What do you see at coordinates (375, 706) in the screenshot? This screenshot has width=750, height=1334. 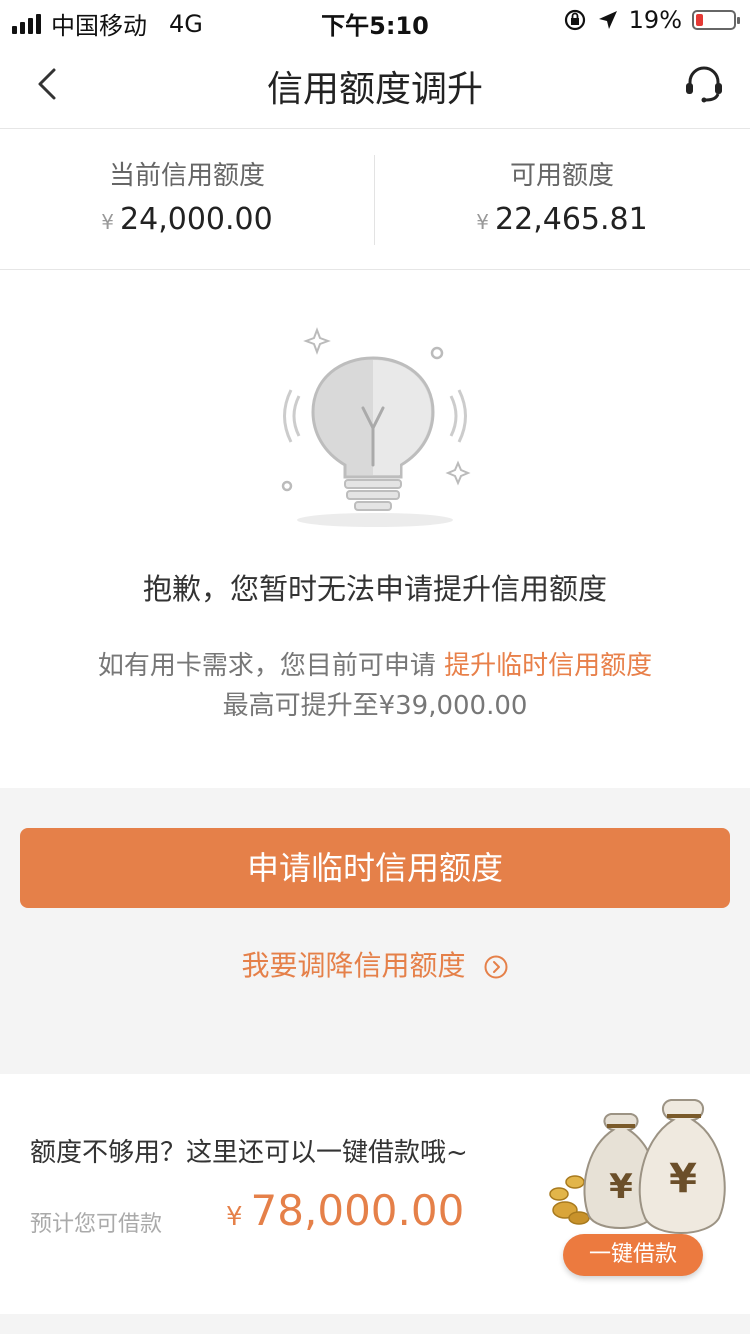 I see `hint-max: 最高可提升至¥39,000.00` at bounding box center [375, 706].